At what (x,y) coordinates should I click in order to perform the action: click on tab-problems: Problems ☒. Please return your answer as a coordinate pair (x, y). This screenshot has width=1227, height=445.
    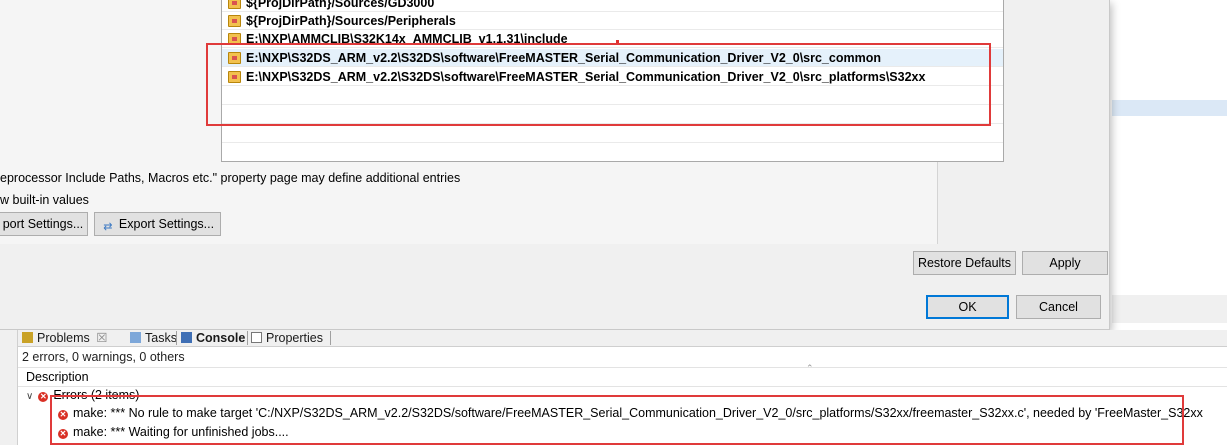
    Looking at the image, I should click on (65, 338).